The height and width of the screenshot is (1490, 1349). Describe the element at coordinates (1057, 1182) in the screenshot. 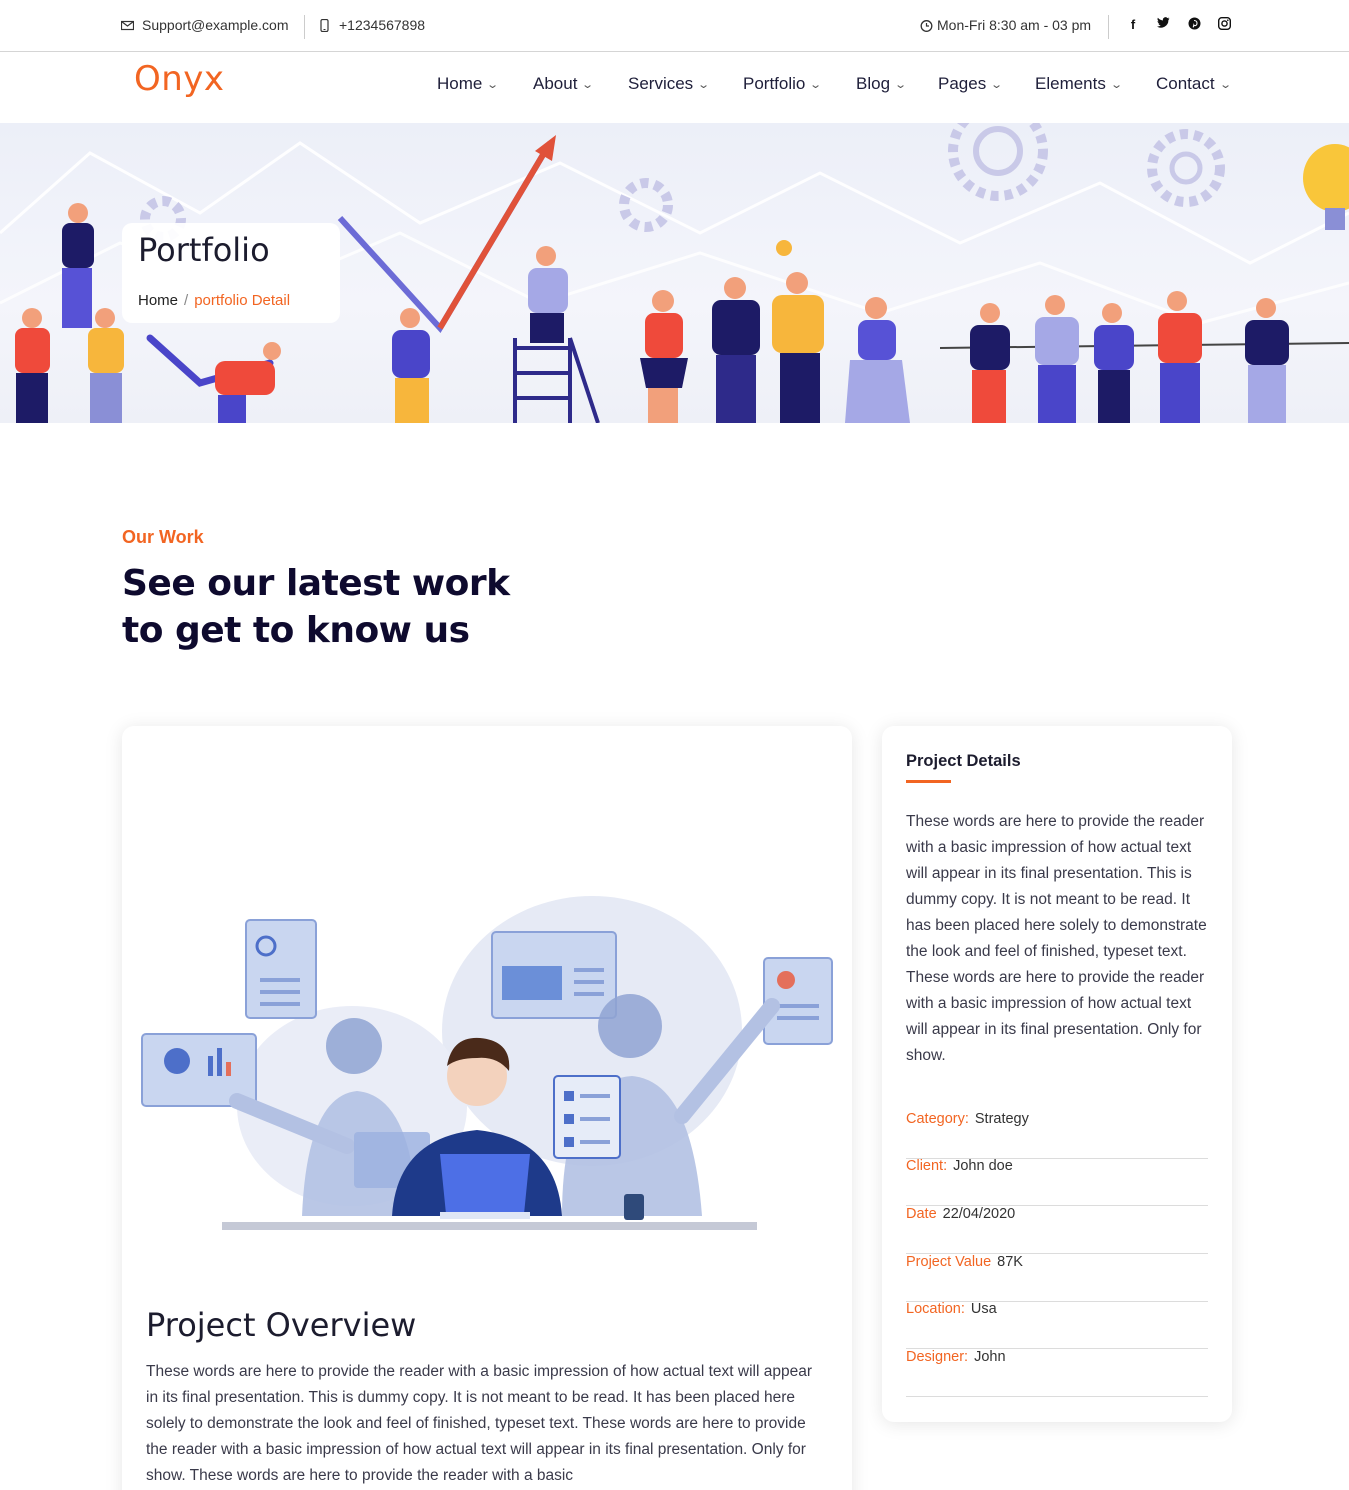

I see `detail-row-client: Client: John doe` at that location.